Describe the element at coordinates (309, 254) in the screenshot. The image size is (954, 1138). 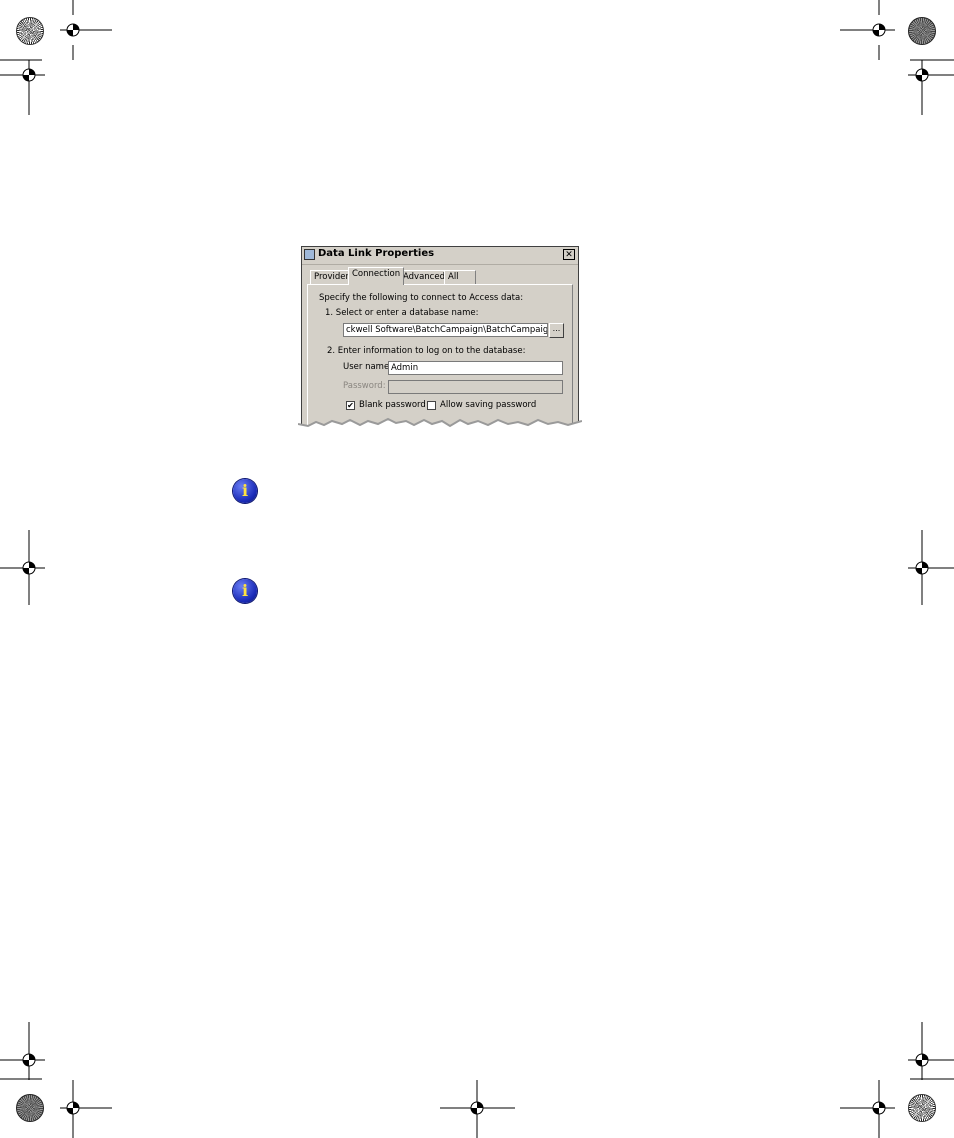
I see `data-link-icon` at that location.